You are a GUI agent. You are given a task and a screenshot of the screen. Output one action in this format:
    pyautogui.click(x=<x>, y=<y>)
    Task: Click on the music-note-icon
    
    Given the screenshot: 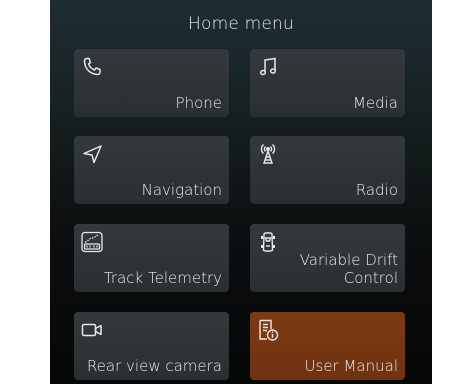 What is the action you would take?
    pyautogui.click(x=268, y=67)
    